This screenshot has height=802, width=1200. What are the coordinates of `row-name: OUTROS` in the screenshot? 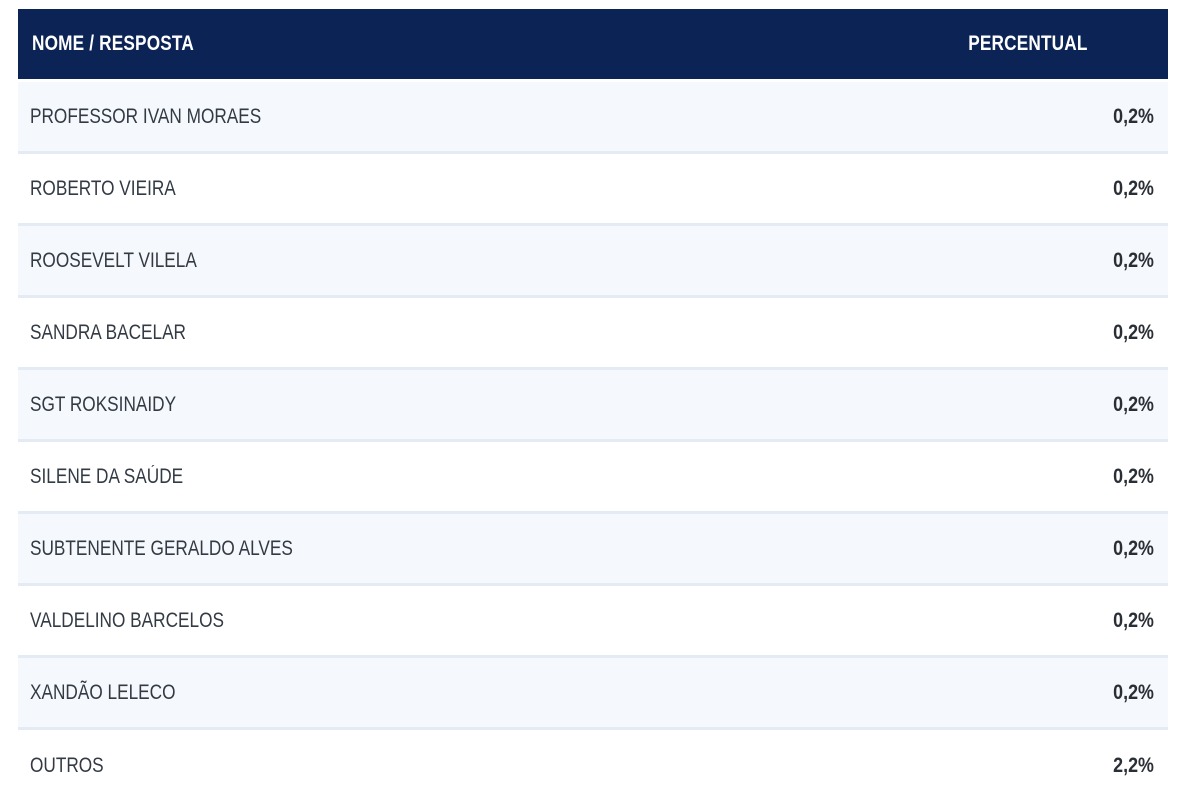 It's located at (67, 765).